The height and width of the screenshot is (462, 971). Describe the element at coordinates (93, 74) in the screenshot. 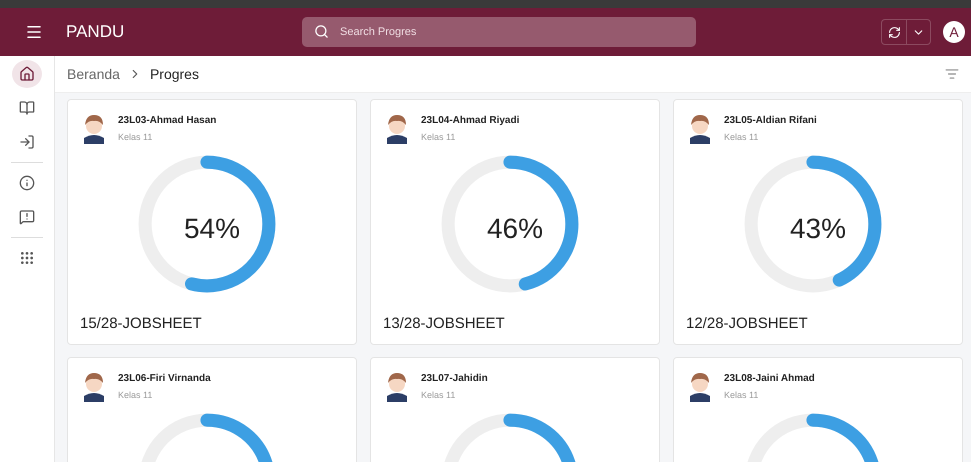

I see `breadcrumb-item: Beranda` at that location.